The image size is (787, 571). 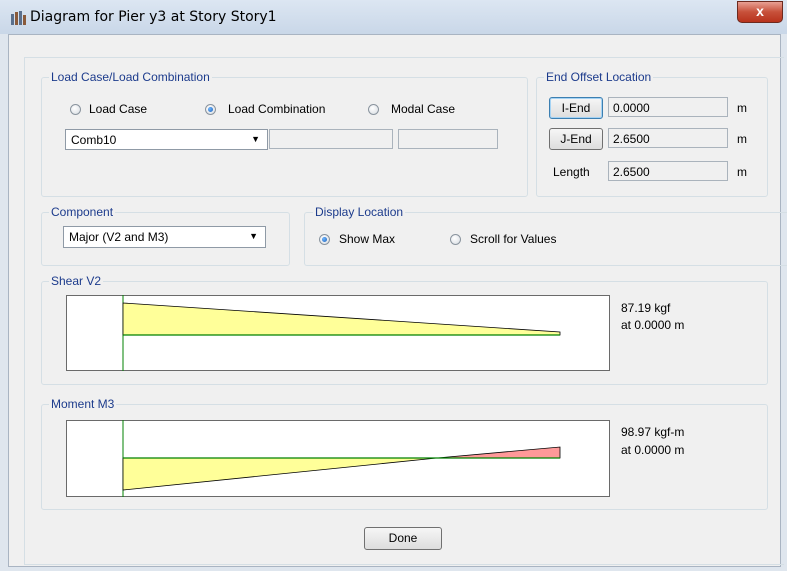 I want to click on component-select-value: Major (V2 and M3), so click(x=119, y=237).